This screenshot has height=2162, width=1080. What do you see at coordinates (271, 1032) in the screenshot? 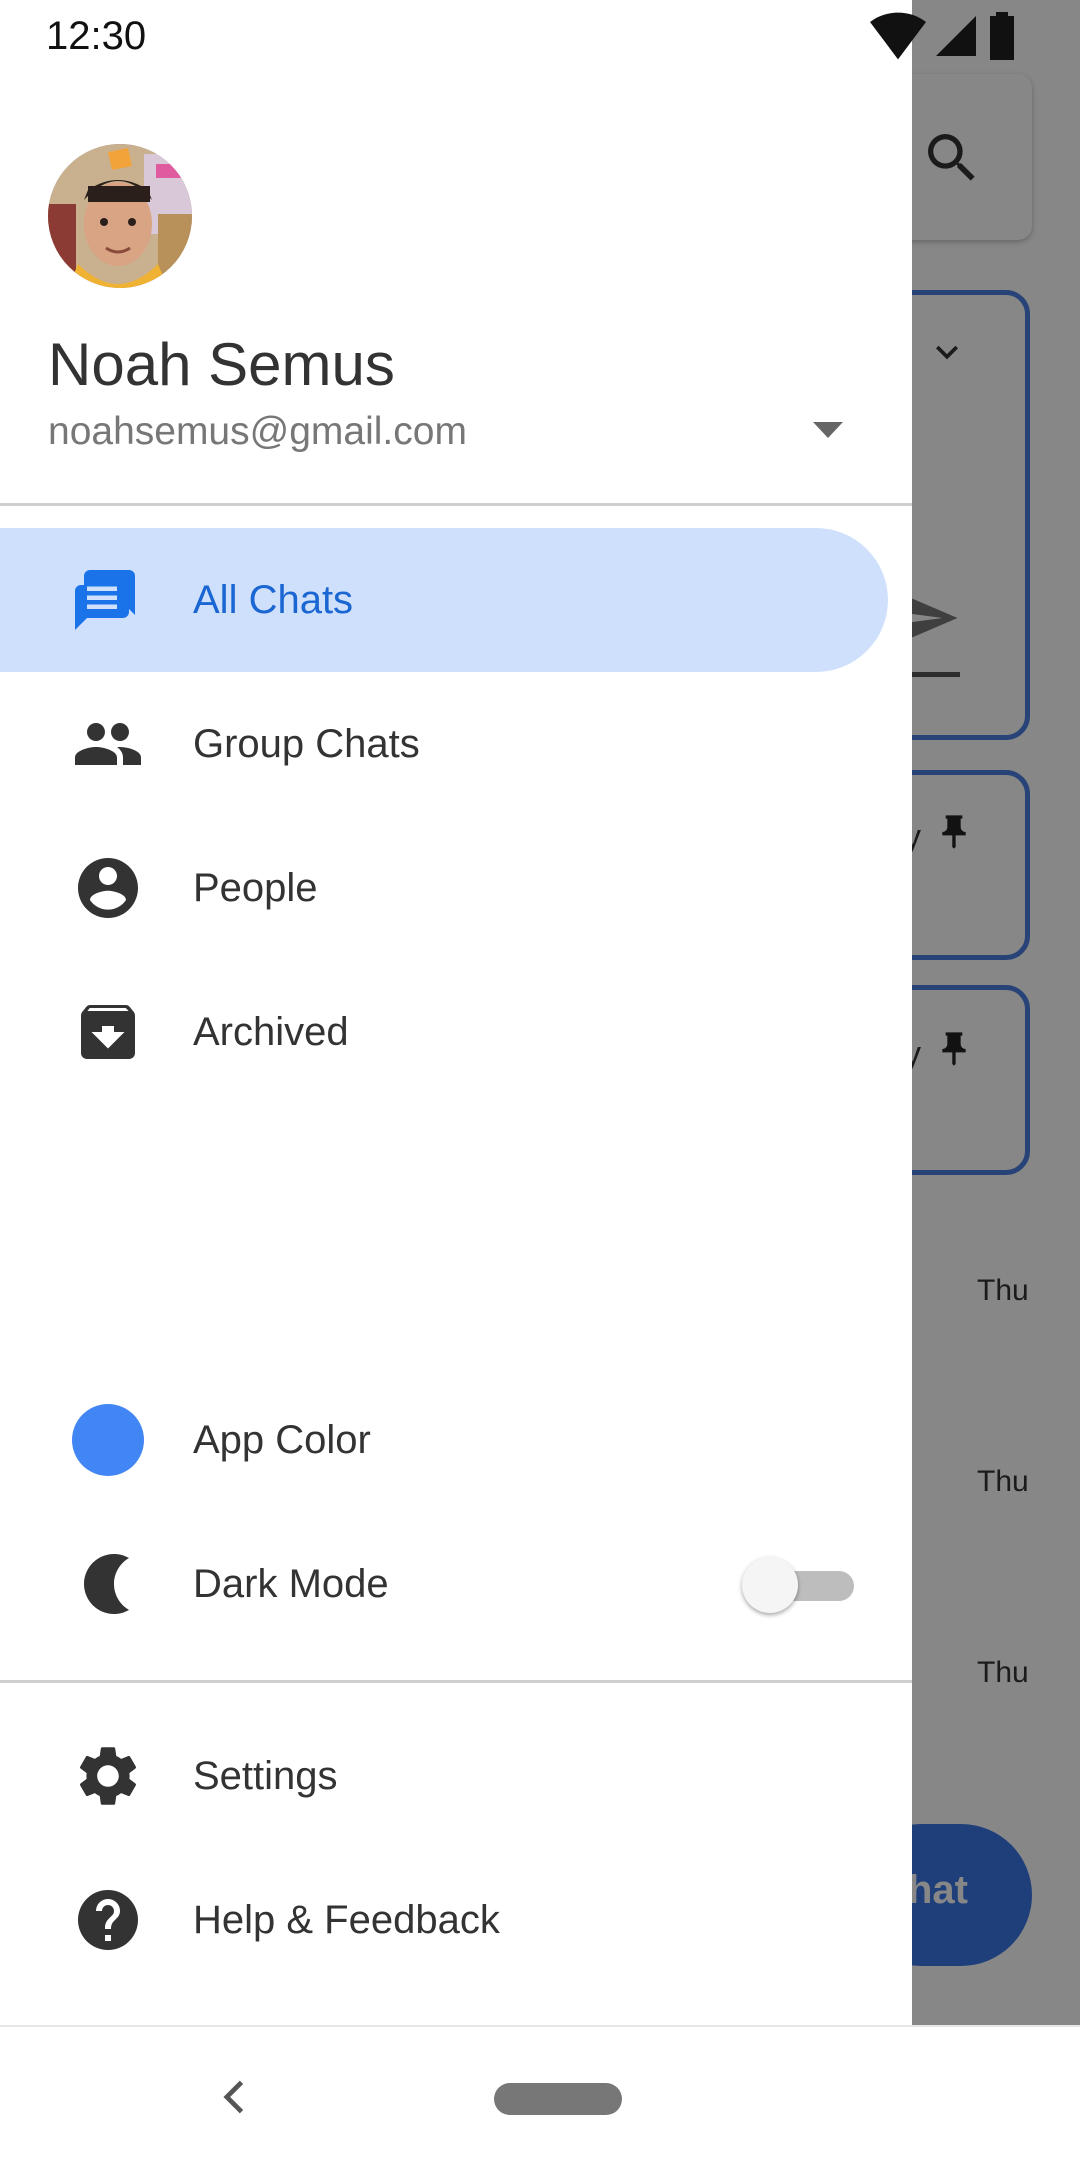
I see `nav-item-label: Archived` at bounding box center [271, 1032].